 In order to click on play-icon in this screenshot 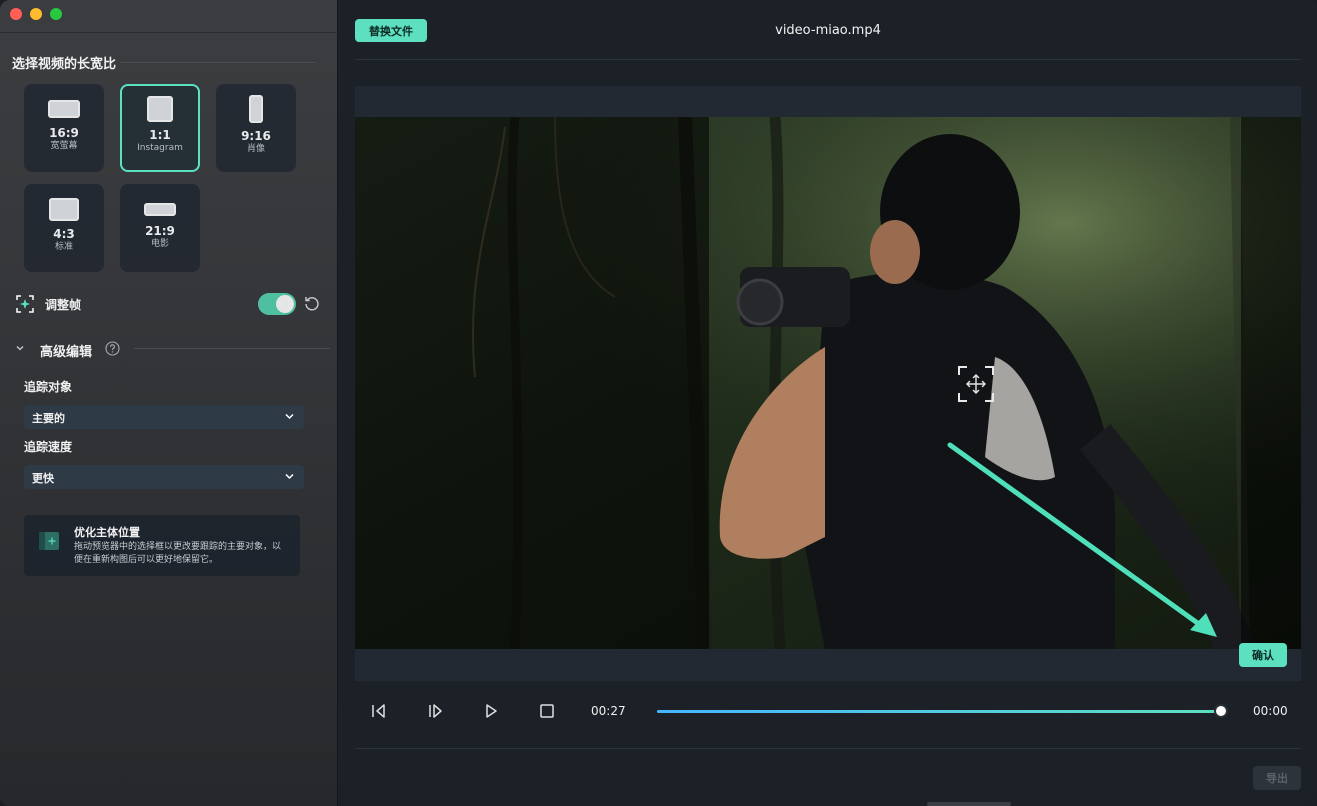, I will do `click(491, 711)`.